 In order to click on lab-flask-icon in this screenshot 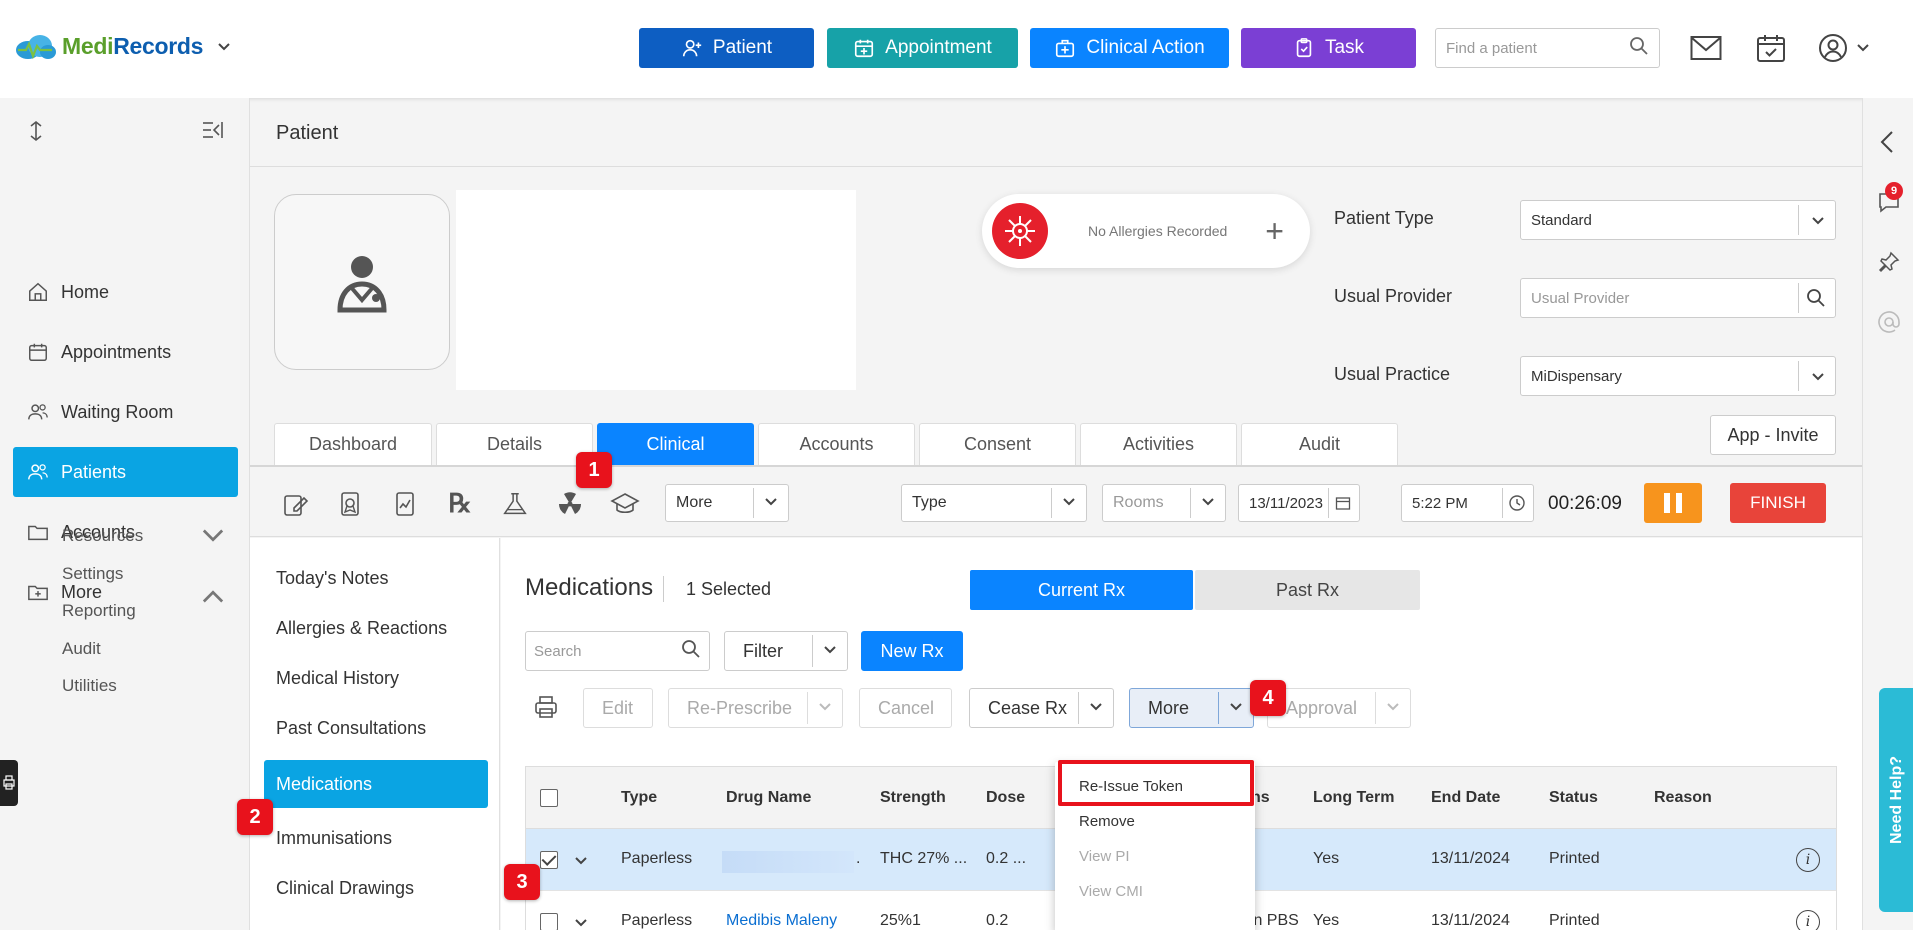, I will do `click(515, 504)`.